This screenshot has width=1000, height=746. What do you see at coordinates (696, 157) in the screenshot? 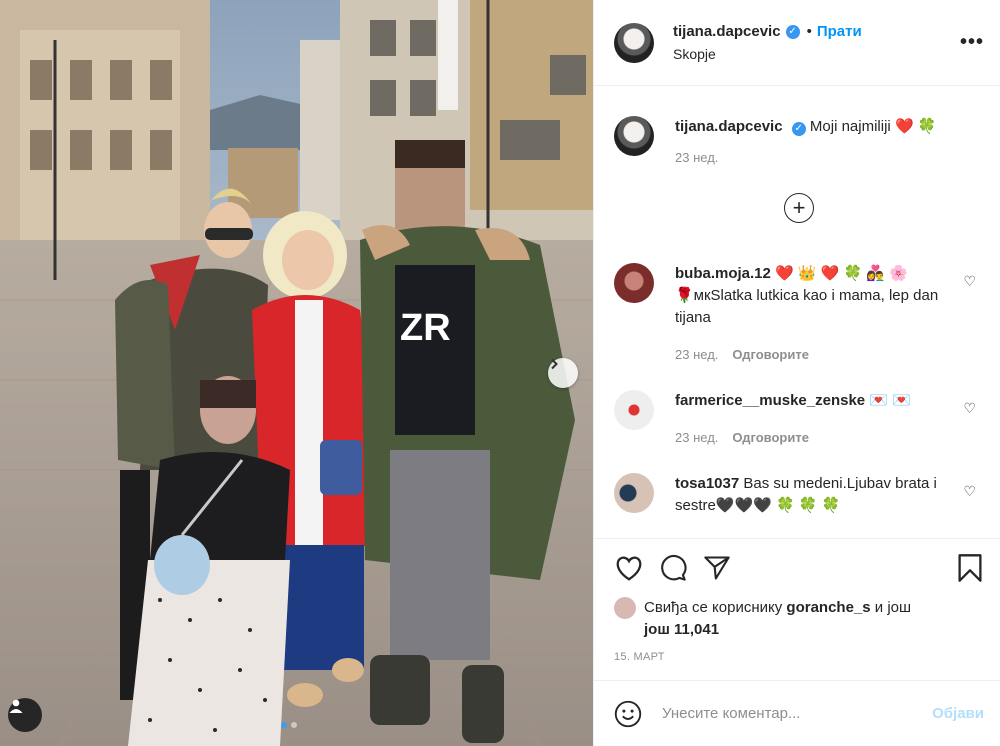
I see `caption-time: 23 нед.` at bounding box center [696, 157].